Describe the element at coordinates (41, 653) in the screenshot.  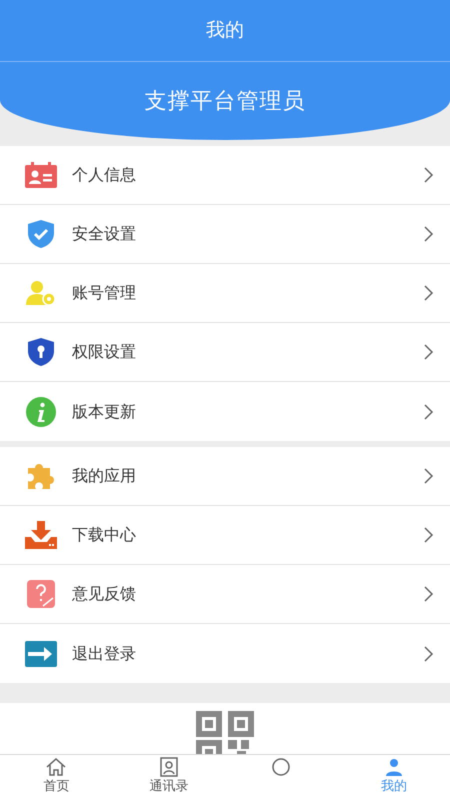
I see `logout-icon` at that location.